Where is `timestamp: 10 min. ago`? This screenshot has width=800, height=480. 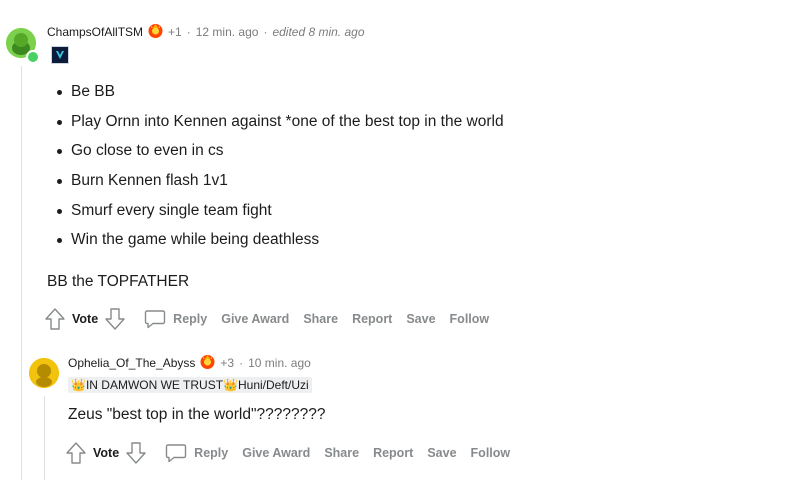 timestamp: 10 min. ago is located at coordinates (279, 363).